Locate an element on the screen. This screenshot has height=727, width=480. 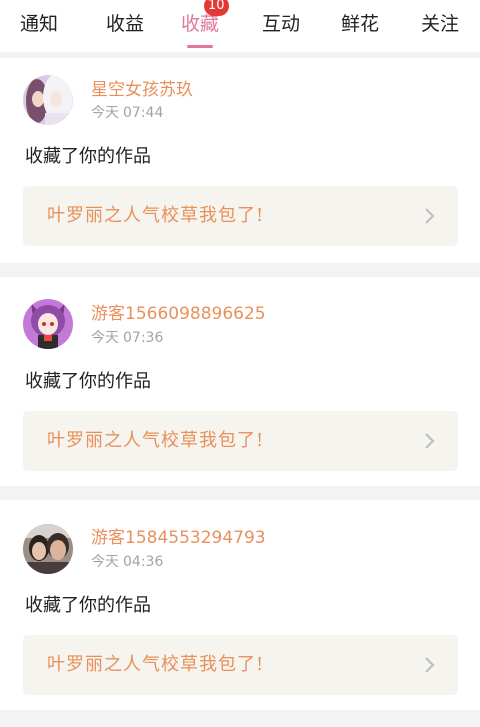
tab-earnings: 收益 is located at coordinates (125, 26).